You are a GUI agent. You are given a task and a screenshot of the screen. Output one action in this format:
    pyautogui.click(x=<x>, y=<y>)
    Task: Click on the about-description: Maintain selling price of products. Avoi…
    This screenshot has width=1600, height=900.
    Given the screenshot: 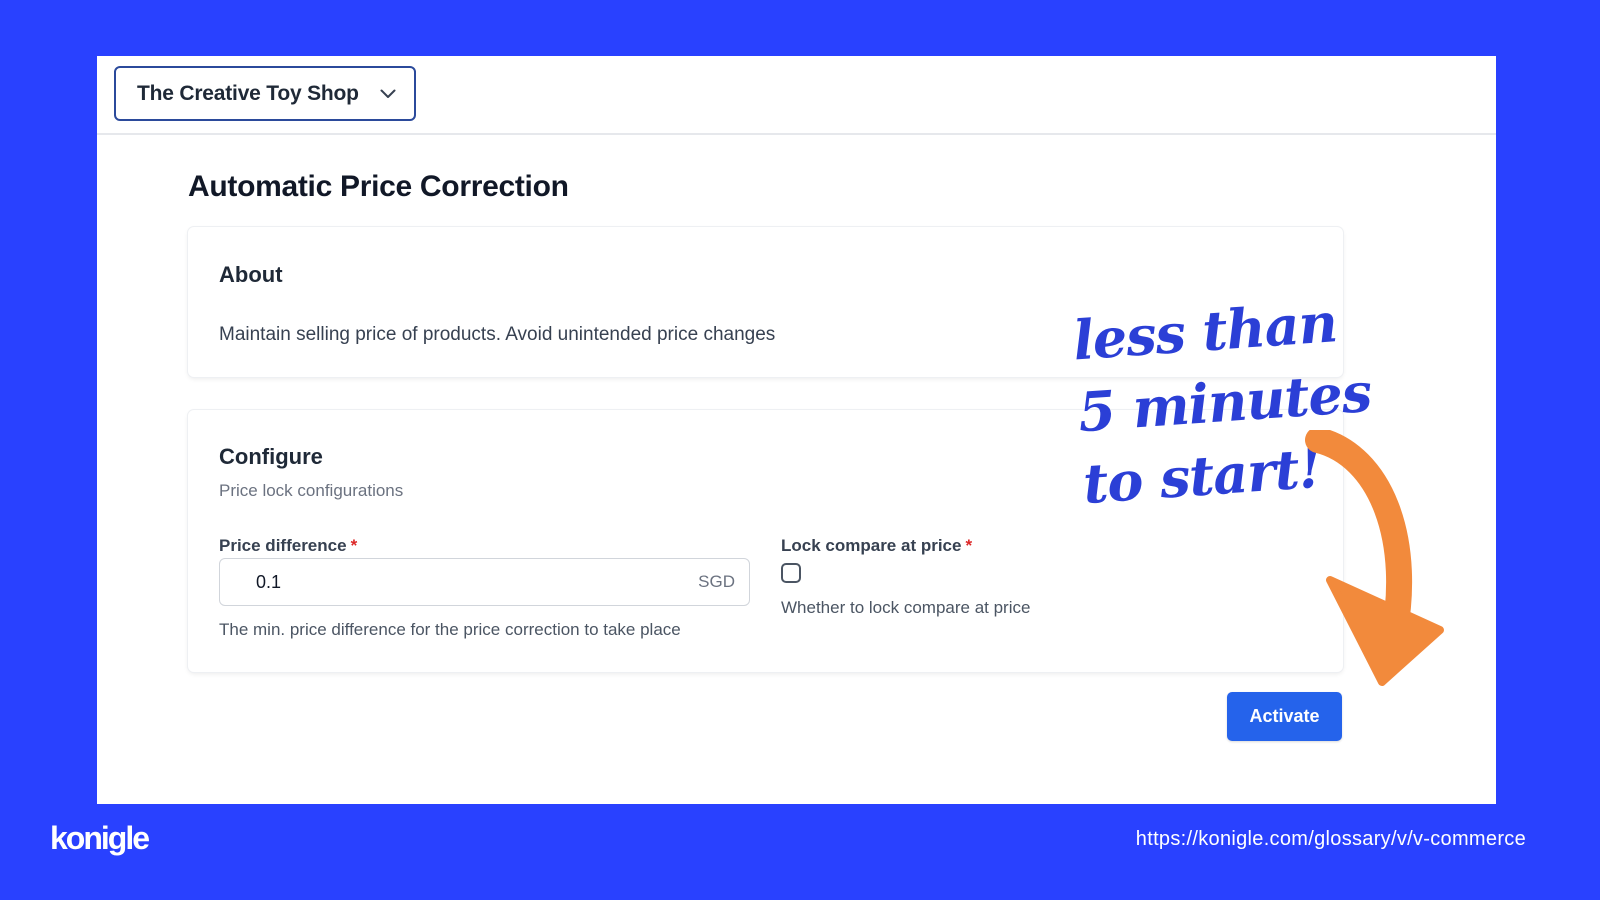 What is the action you would take?
    pyautogui.click(x=497, y=334)
    